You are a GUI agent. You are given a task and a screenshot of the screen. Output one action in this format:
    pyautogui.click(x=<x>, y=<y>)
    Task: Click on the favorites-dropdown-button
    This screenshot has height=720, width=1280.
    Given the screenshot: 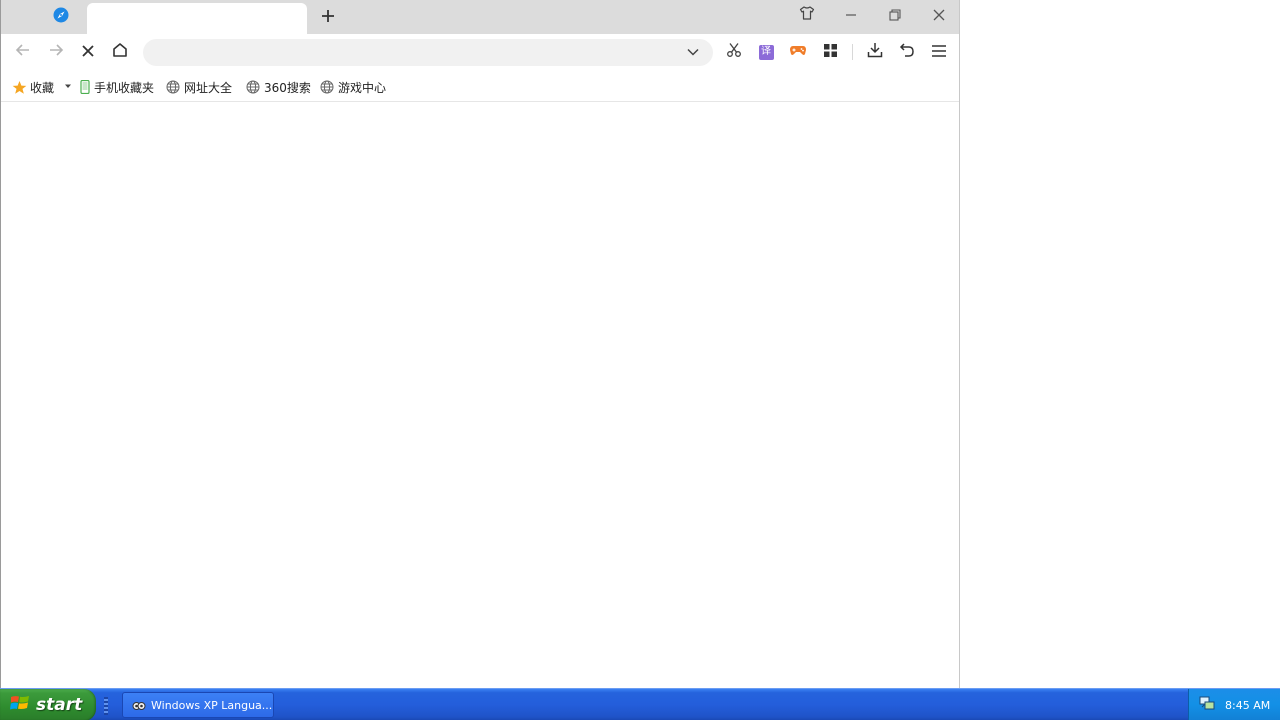 What is the action you would take?
    pyautogui.click(x=68, y=87)
    